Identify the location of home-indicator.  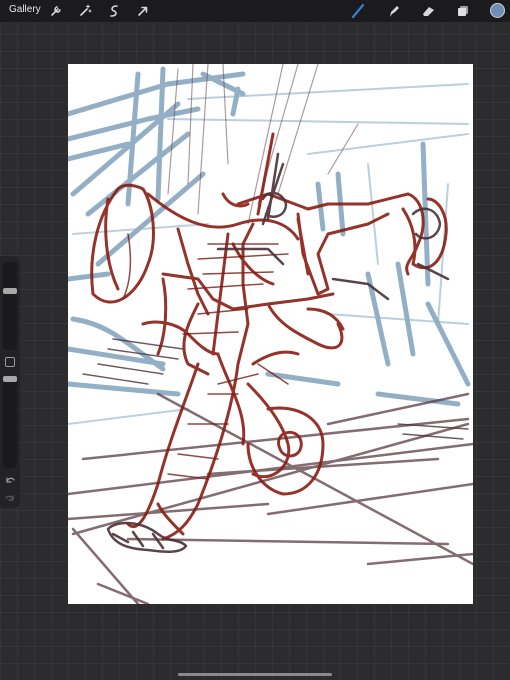
(255, 674).